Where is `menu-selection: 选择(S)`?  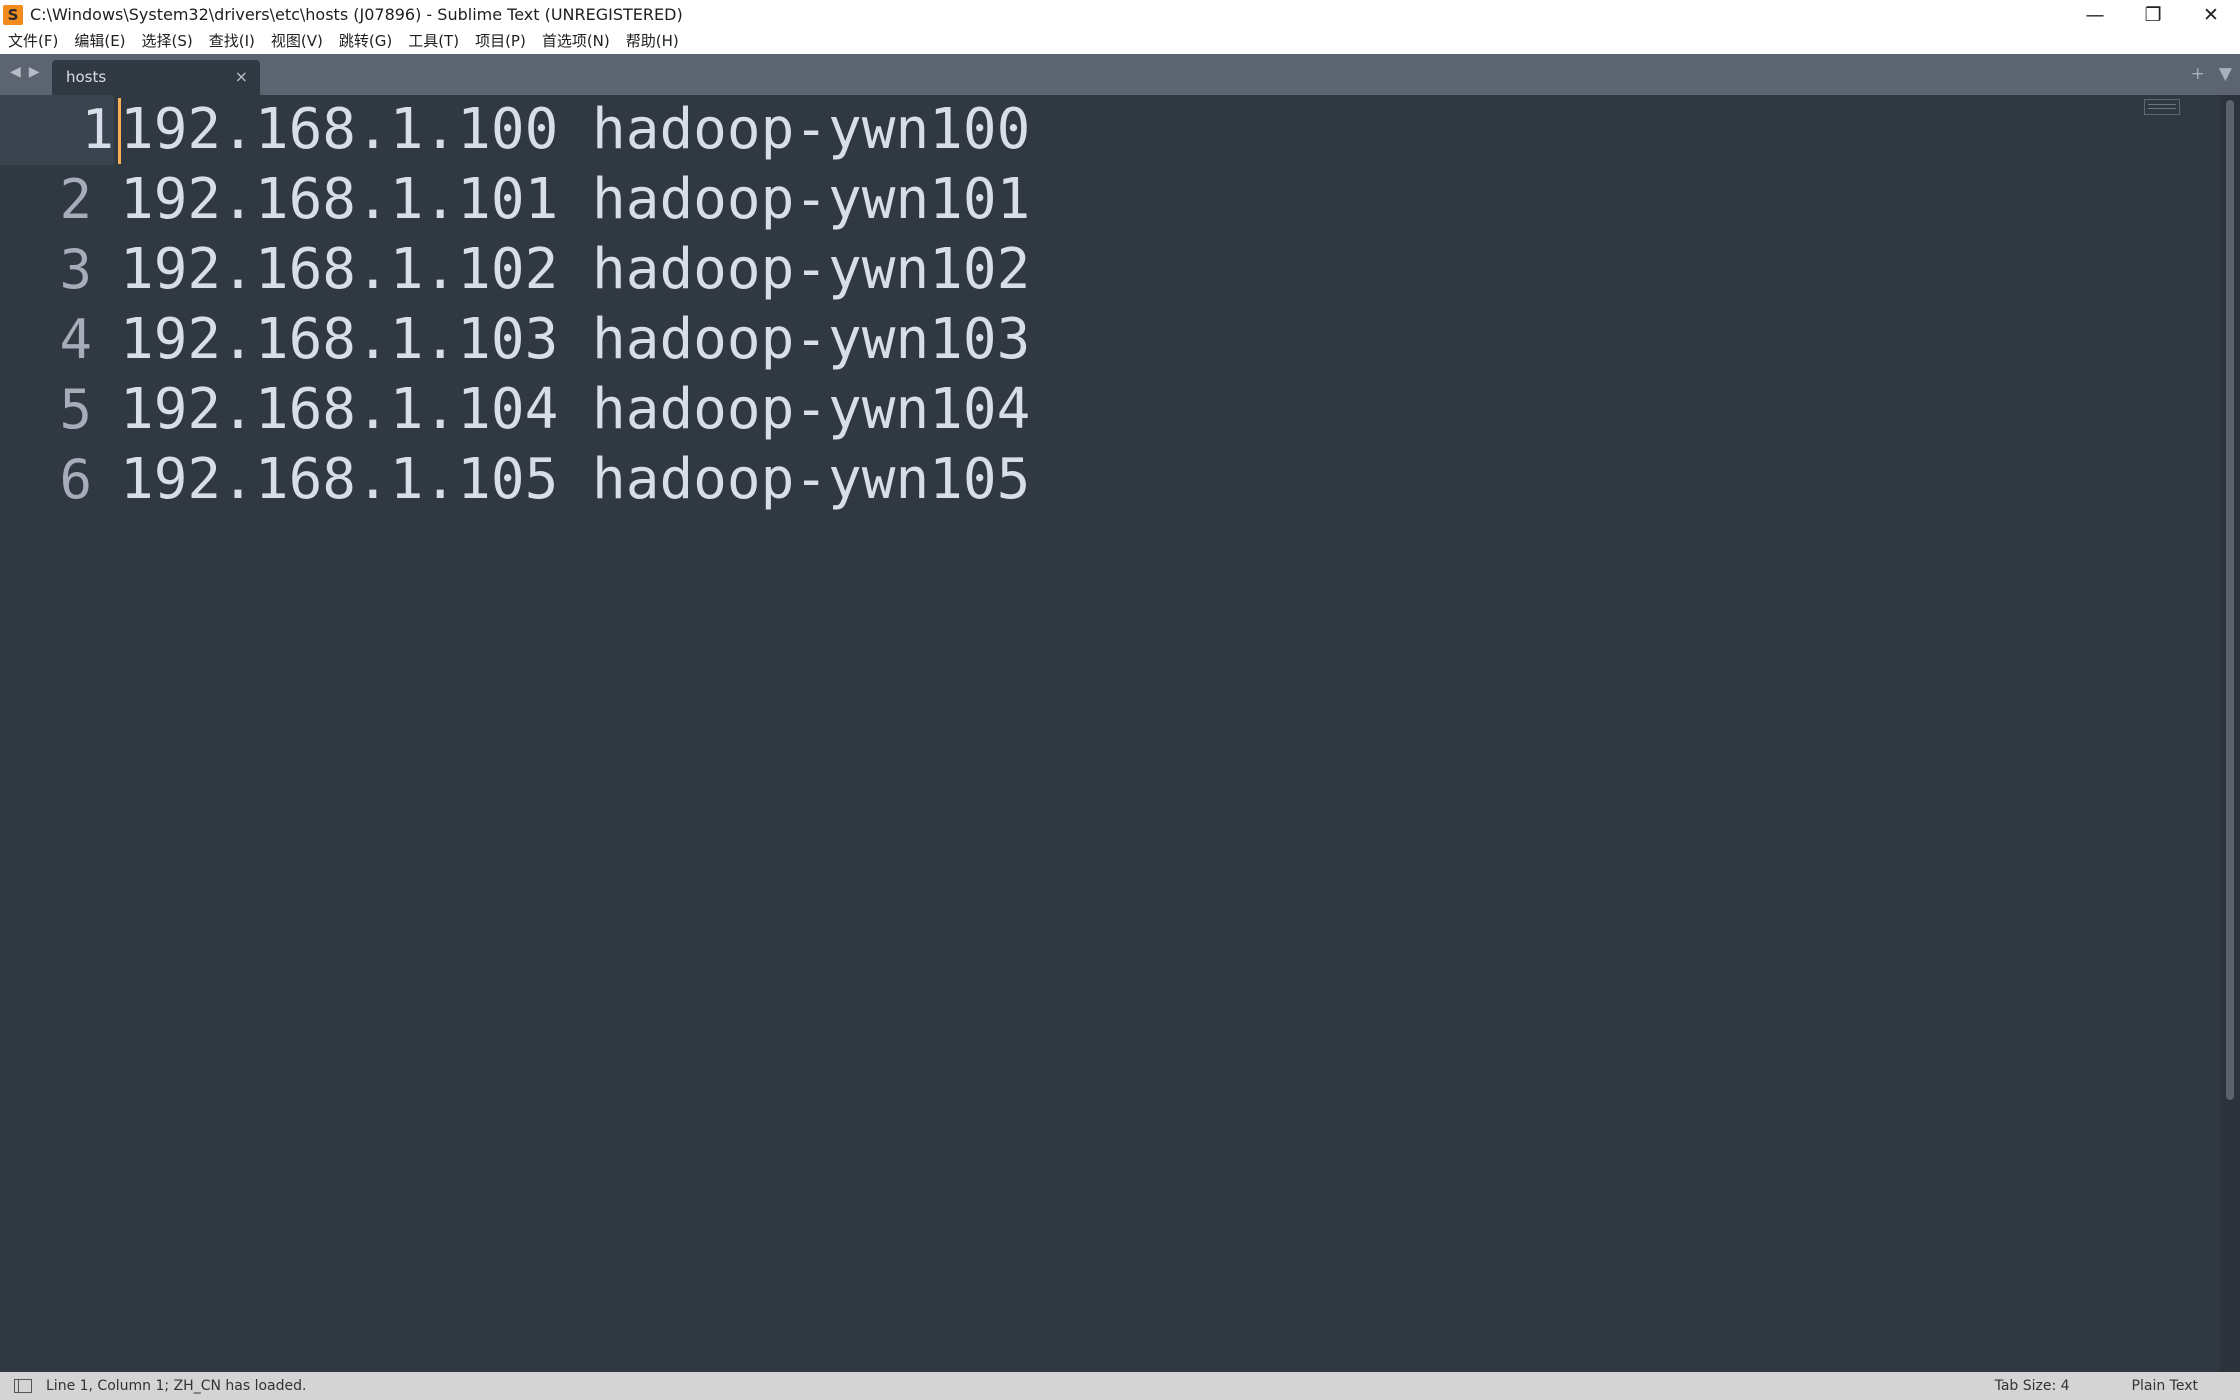
menu-selection: 选择(S) is located at coordinates (167, 41).